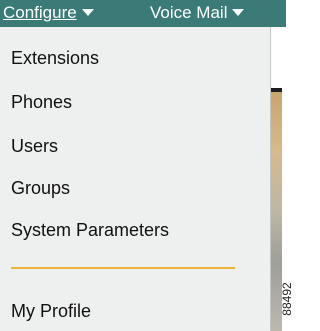  Describe the element at coordinates (51, 311) in the screenshot. I see `menu-item-my-profile: My Profile` at that location.